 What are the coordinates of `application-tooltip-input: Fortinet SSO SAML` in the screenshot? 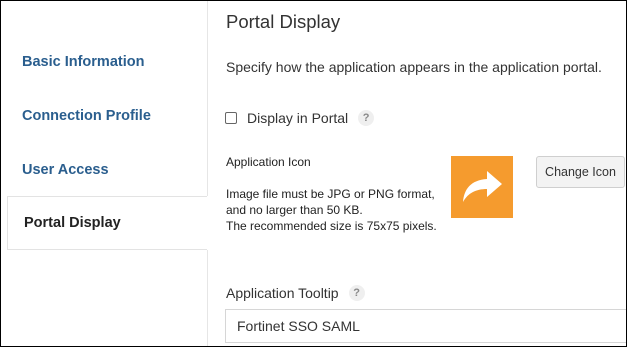 It's located at (425, 326).